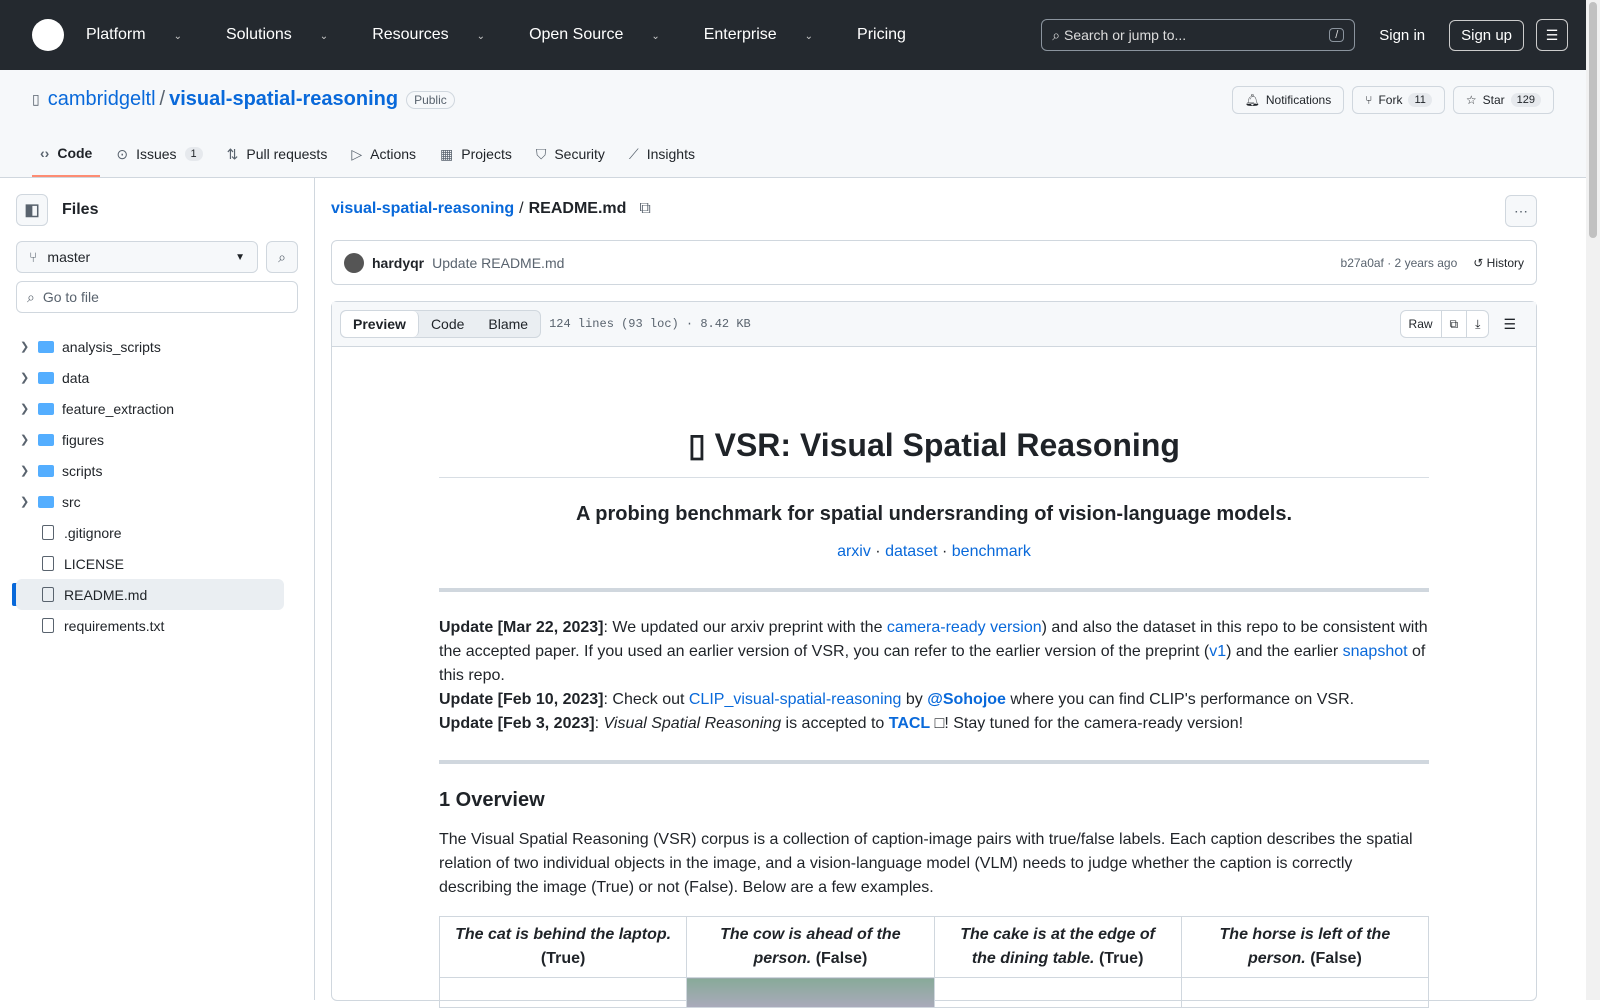  Describe the element at coordinates (150, 501) in the screenshot. I see `tree-item: ❯ src` at that location.